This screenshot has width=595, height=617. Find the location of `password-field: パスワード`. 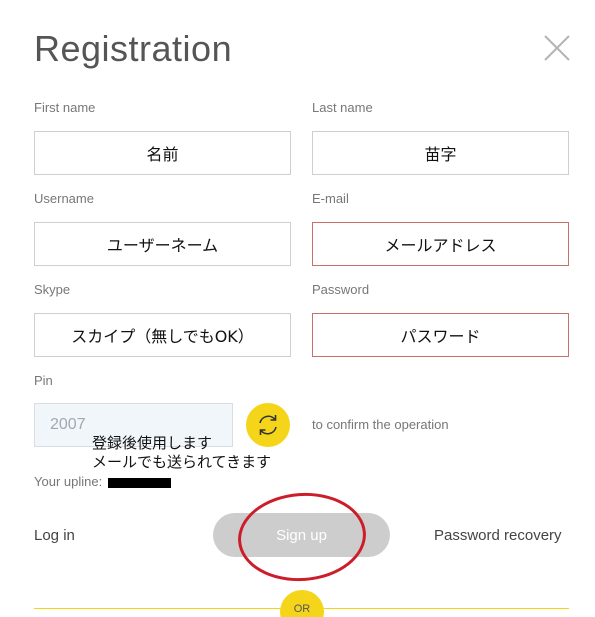

password-field: パスワード is located at coordinates (440, 335).